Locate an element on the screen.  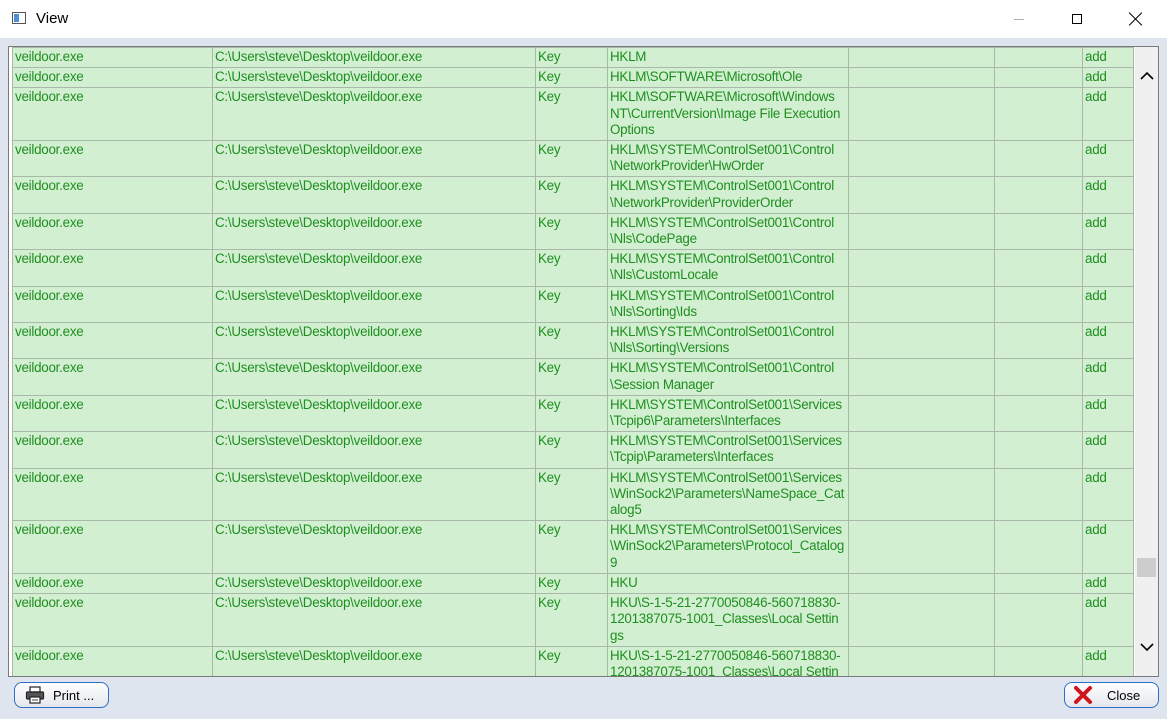
close-button: Close is located at coordinates (1111, 695).